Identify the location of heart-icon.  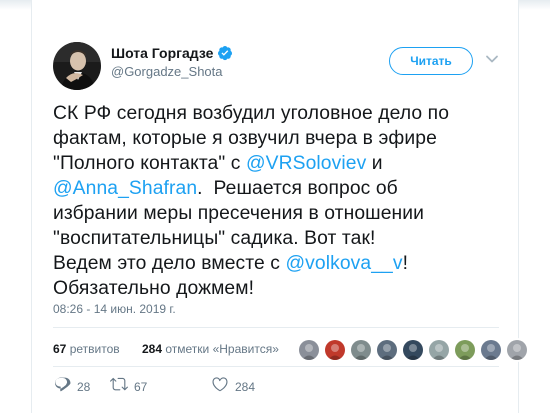
(220, 386).